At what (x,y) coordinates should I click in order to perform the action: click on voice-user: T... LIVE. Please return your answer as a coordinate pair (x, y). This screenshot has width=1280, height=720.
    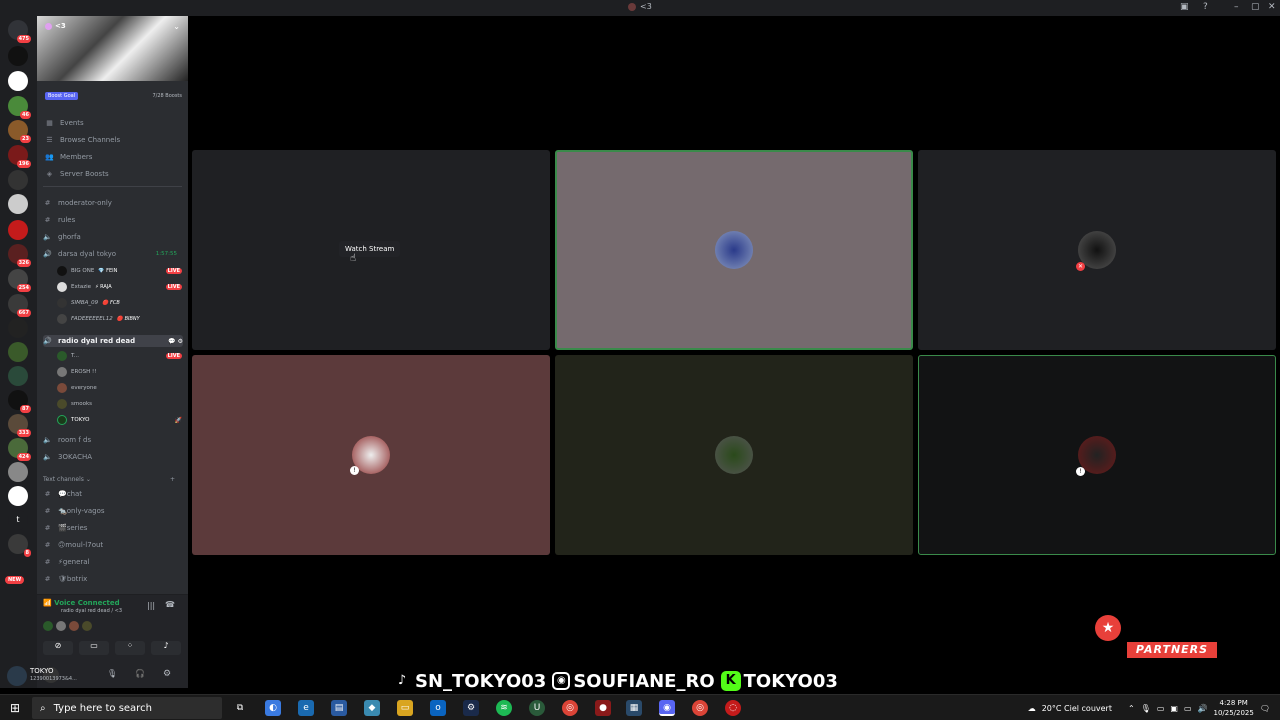
    Looking at the image, I should click on (119, 356).